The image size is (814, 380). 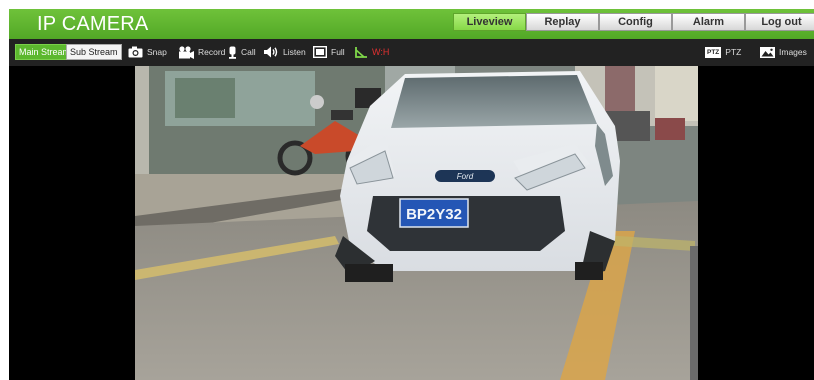 I want to click on film-camera-icon, so click(x=186, y=52).